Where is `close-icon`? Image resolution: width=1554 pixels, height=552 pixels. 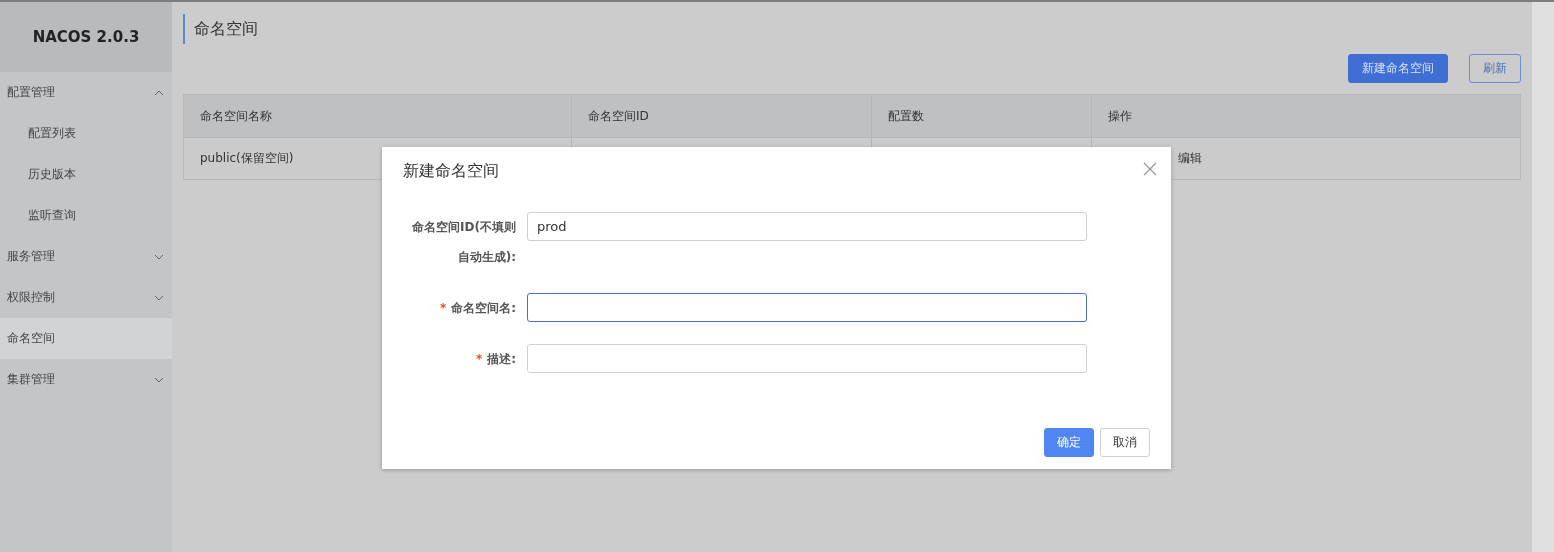
close-icon is located at coordinates (1150, 169).